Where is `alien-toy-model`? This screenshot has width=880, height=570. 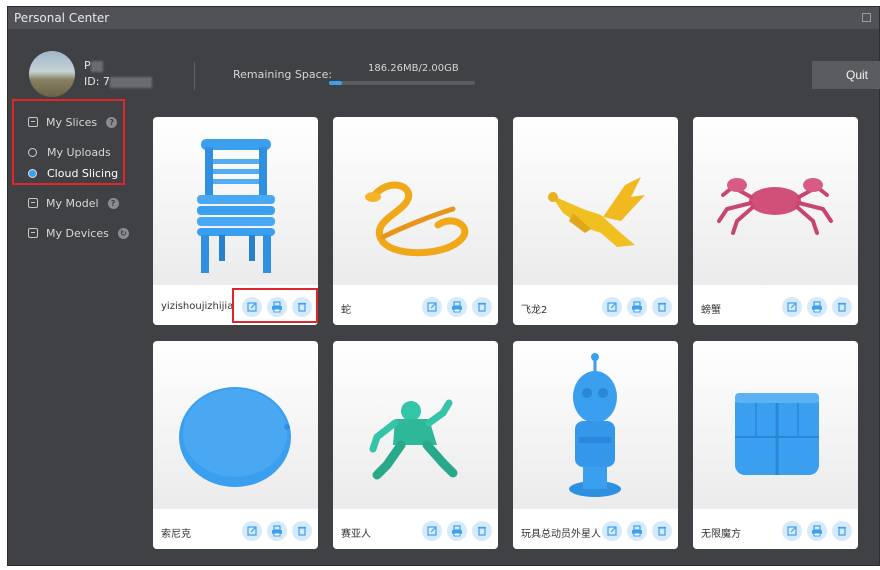
alien-toy-model is located at coordinates (595, 425).